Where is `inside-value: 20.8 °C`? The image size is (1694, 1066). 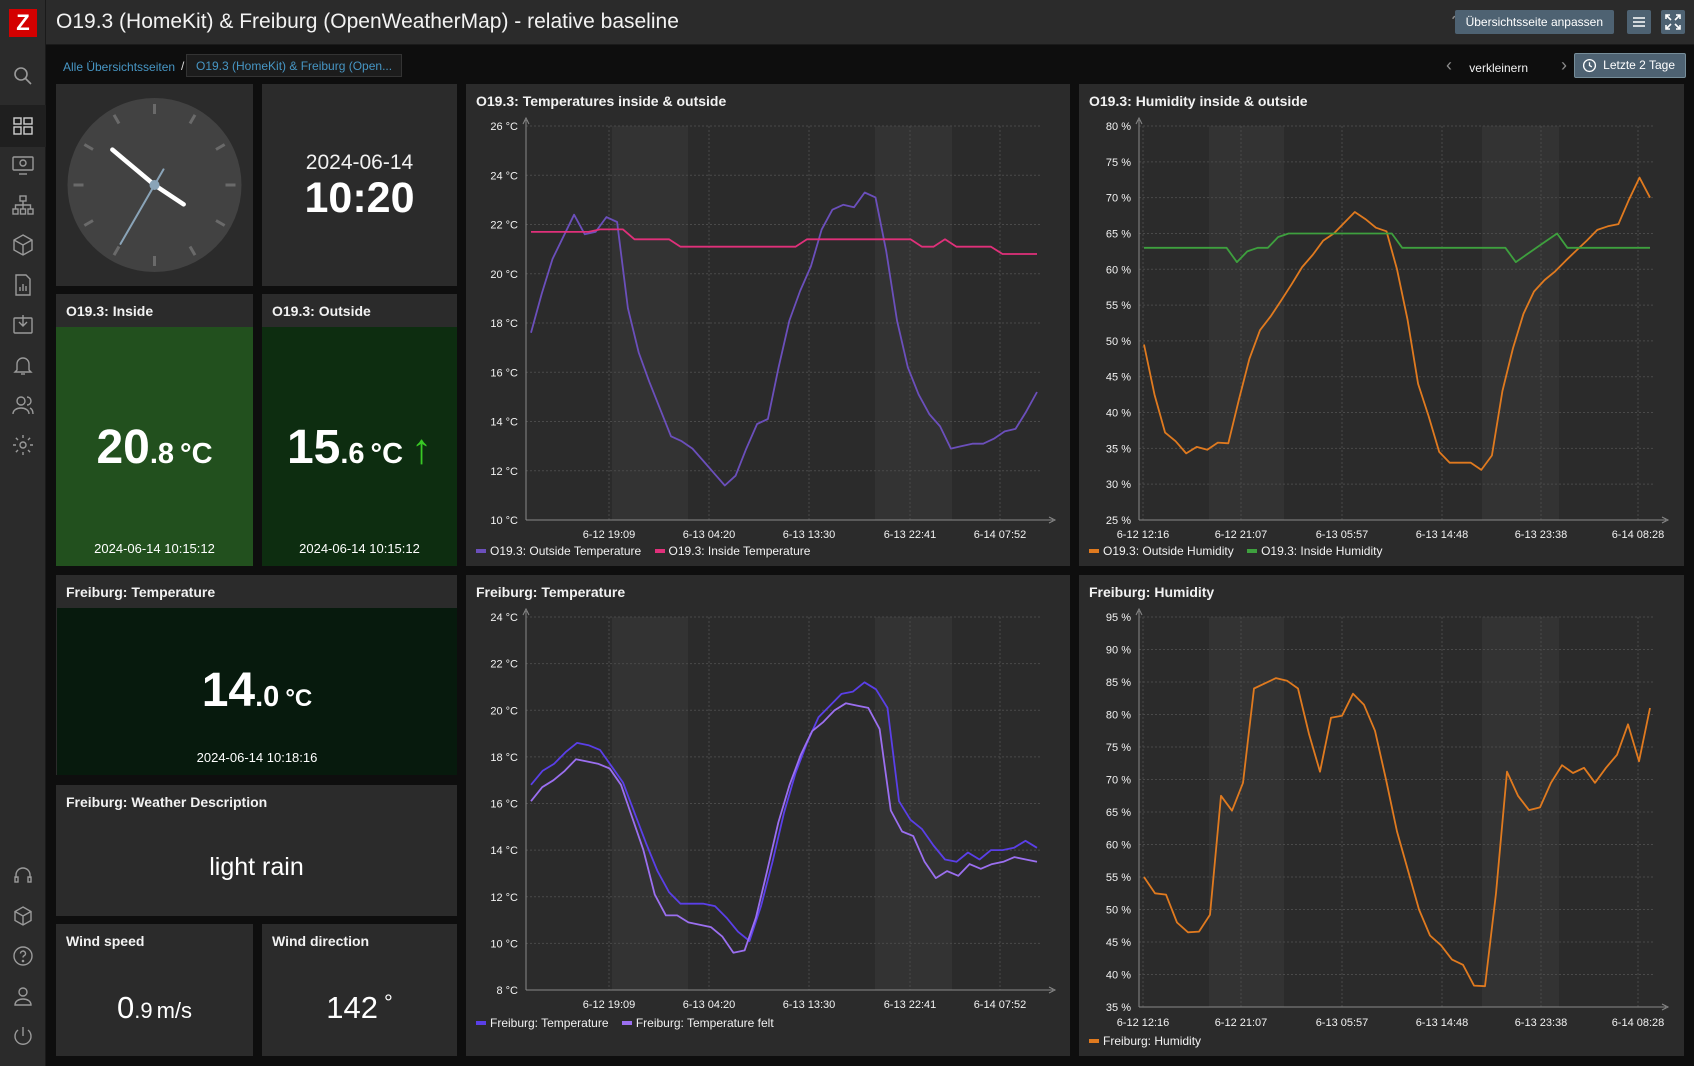
inside-value: 20.8 °C is located at coordinates (154, 447).